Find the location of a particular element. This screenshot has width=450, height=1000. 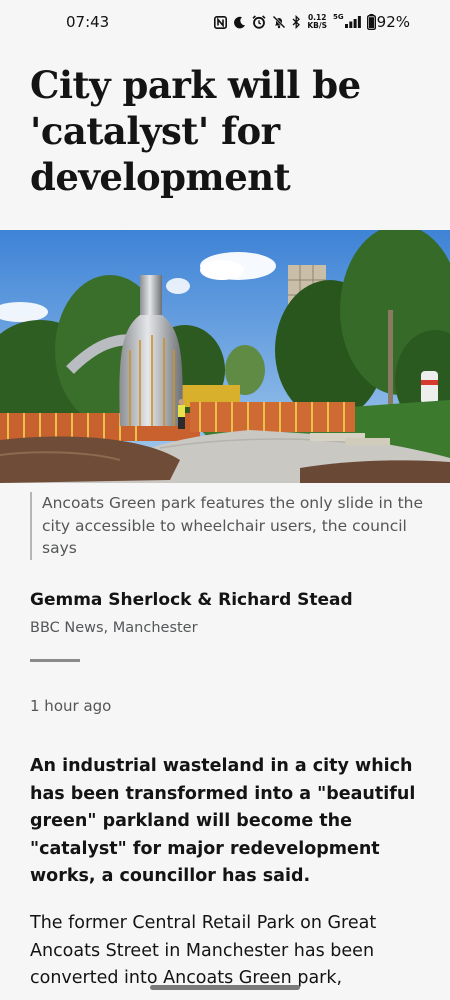

alarm-icon is located at coordinates (259, 22).